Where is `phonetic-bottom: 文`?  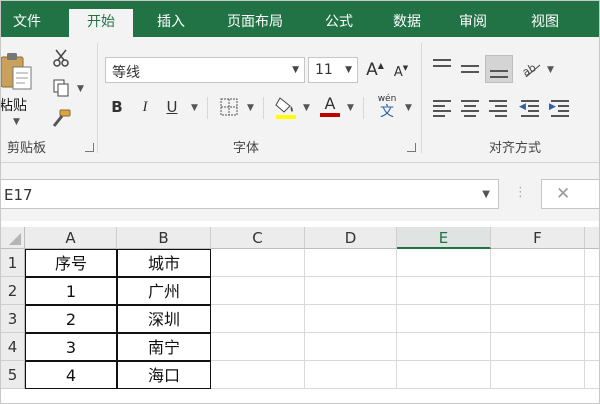
phonetic-bottom: 文 is located at coordinates (387, 112).